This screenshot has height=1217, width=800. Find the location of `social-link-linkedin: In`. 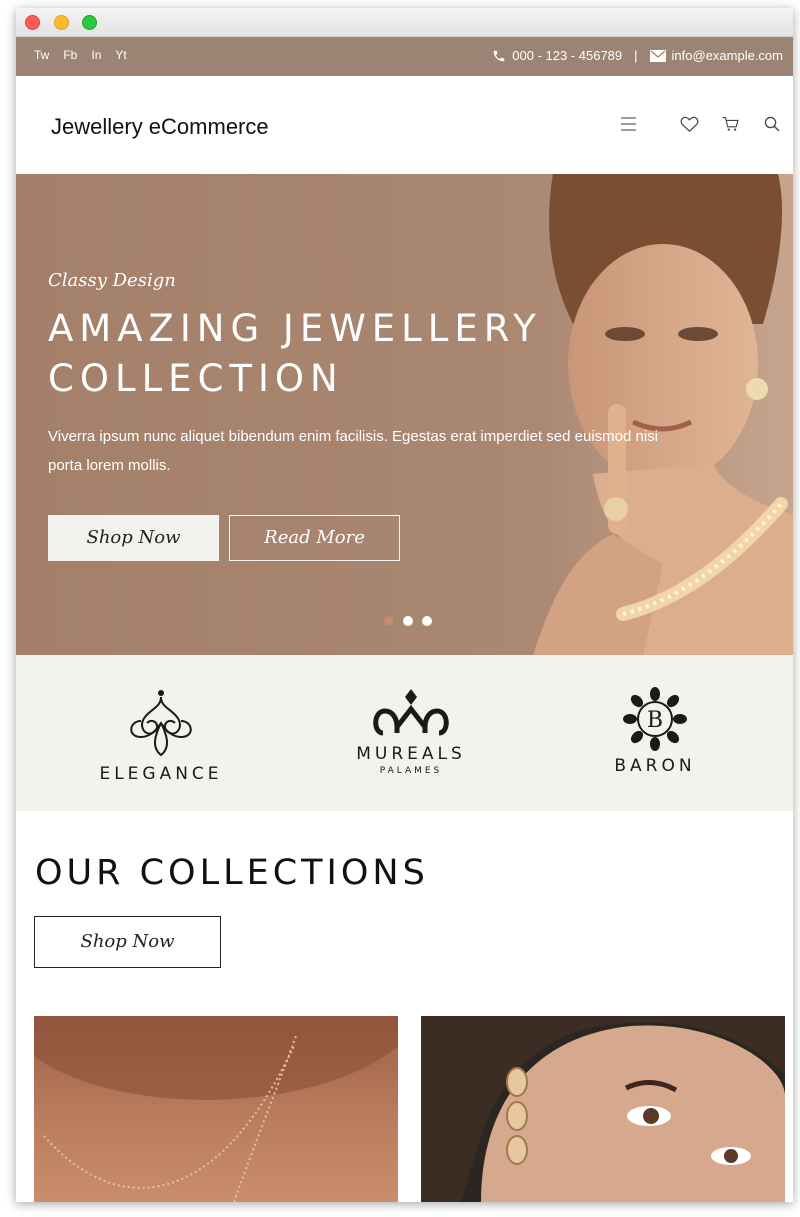

social-link-linkedin: In is located at coordinates (96, 55).